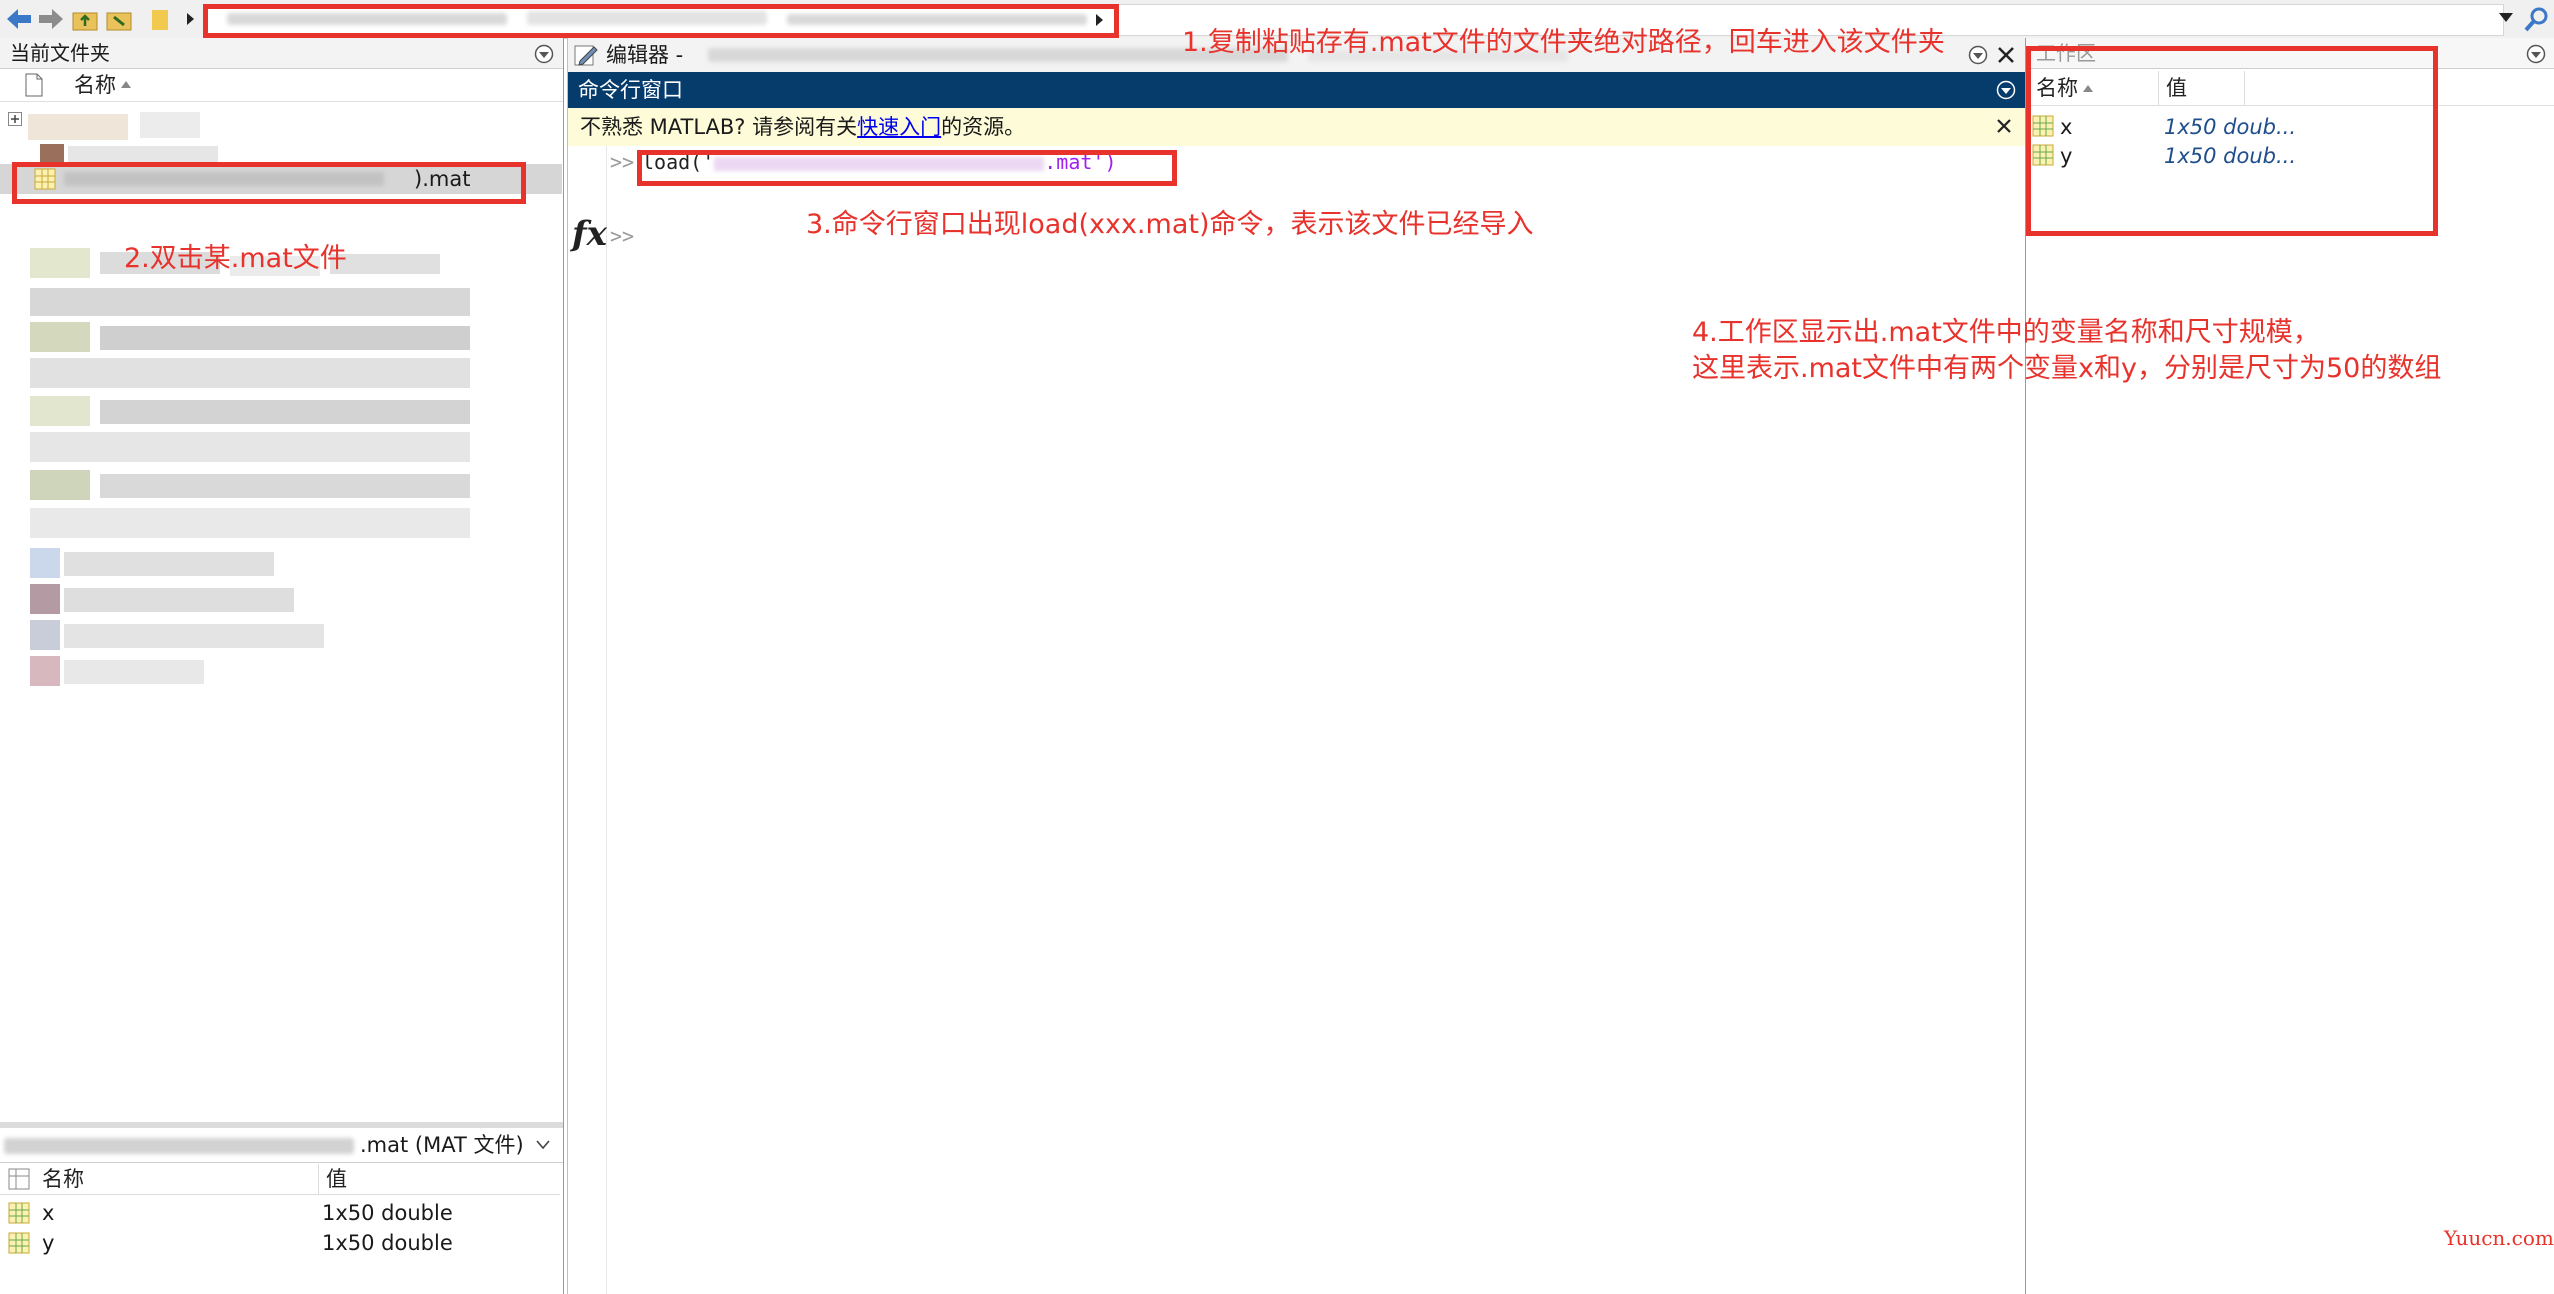  Describe the element at coordinates (2006, 55) in the screenshot. I see `close-icon` at that location.